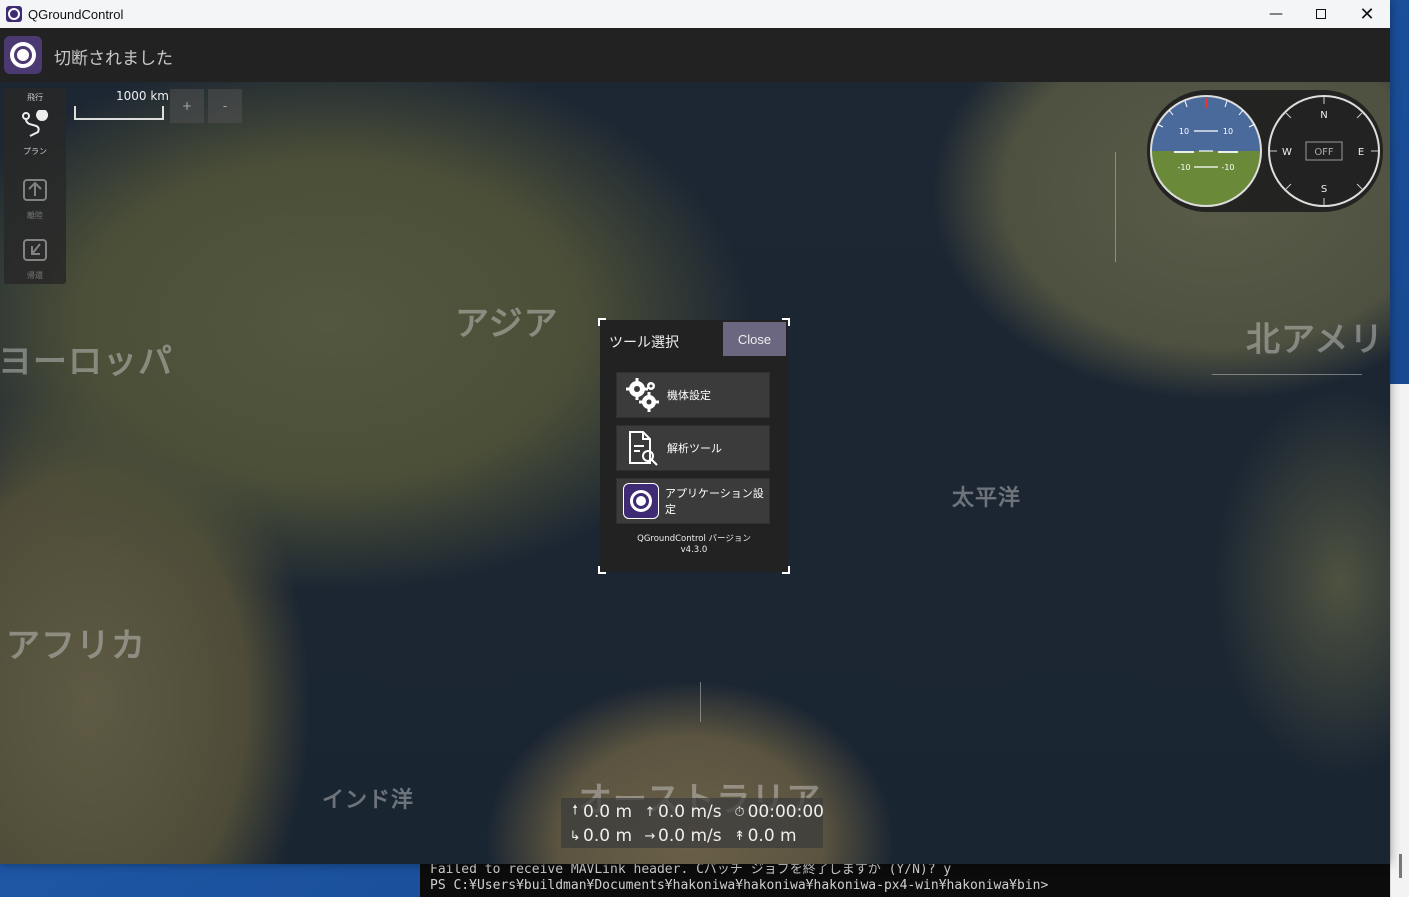 Image resolution: width=1409 pixels, height=897 pixels. What do you see at coordinates (368, 800) in the screenshot?
I see `map-label-indian-ocean: インド洋` at bounding box center [368, 800].